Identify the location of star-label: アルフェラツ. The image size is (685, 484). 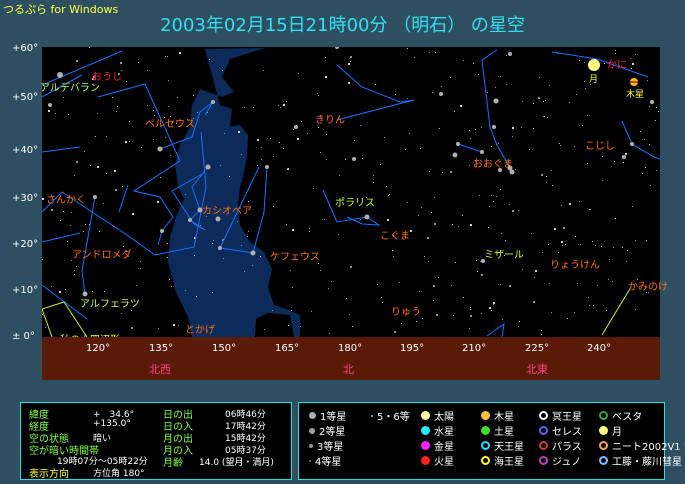
(110, 304).